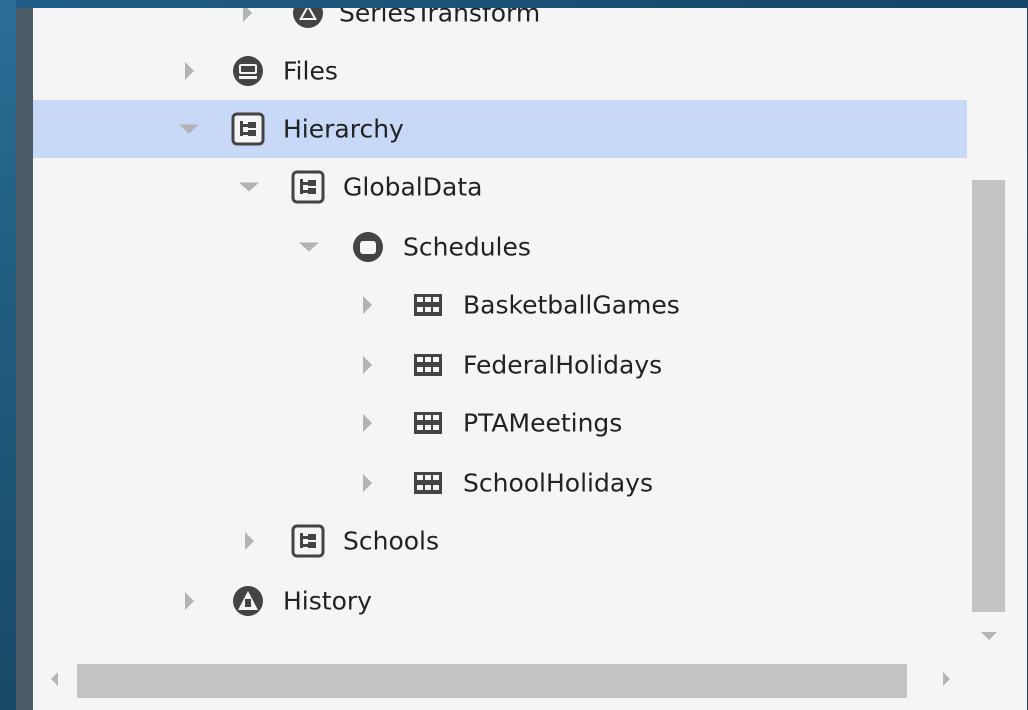 This screenshot has height=710, width=1028. What do you see at coordinates (989, 636) in the screenshot?
I see `scroll-down-arrow-icon` at bounding box center [989, 636].